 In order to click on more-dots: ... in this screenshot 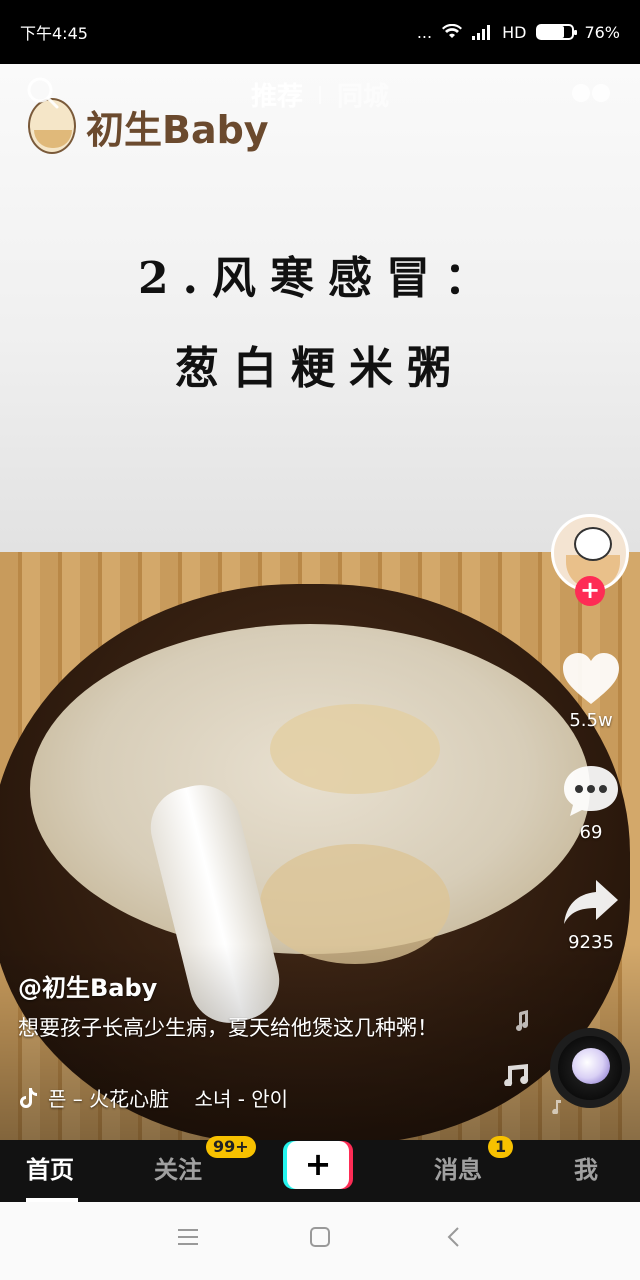, I will do `click(424, 32)`.